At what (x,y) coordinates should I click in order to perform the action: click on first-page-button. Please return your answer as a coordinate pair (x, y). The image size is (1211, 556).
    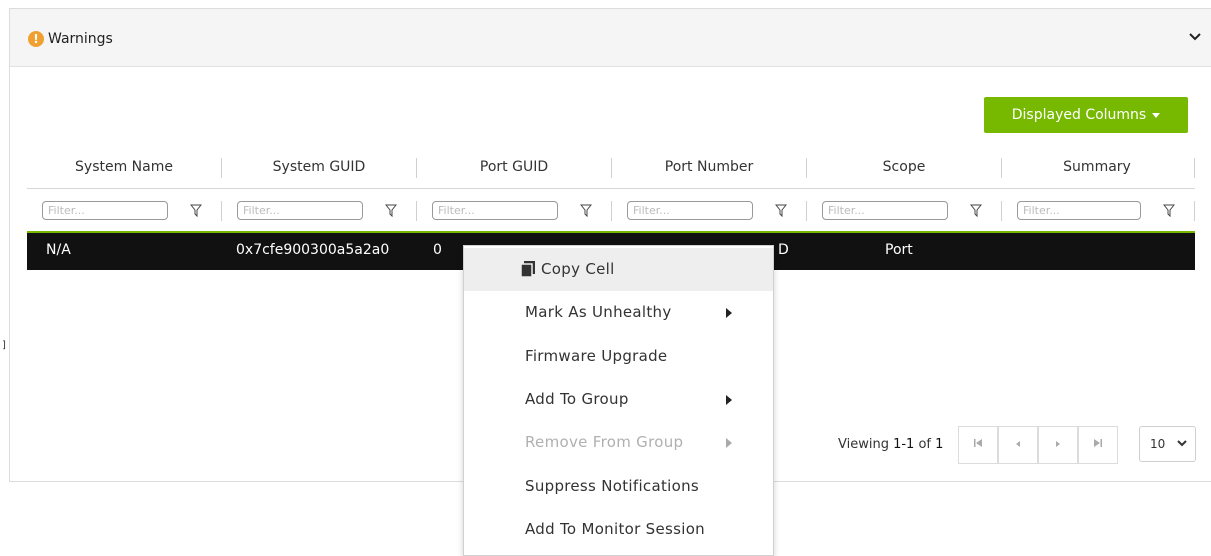
    Looking at the image, I should click on (978, 445).